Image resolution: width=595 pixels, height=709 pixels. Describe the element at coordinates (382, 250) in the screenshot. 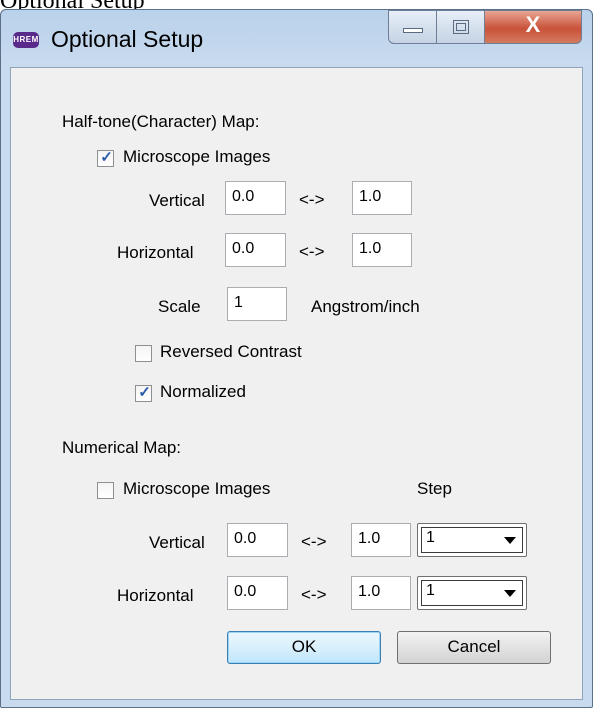

I see `halftone-horizontal-to-input: 1.0` at that location.